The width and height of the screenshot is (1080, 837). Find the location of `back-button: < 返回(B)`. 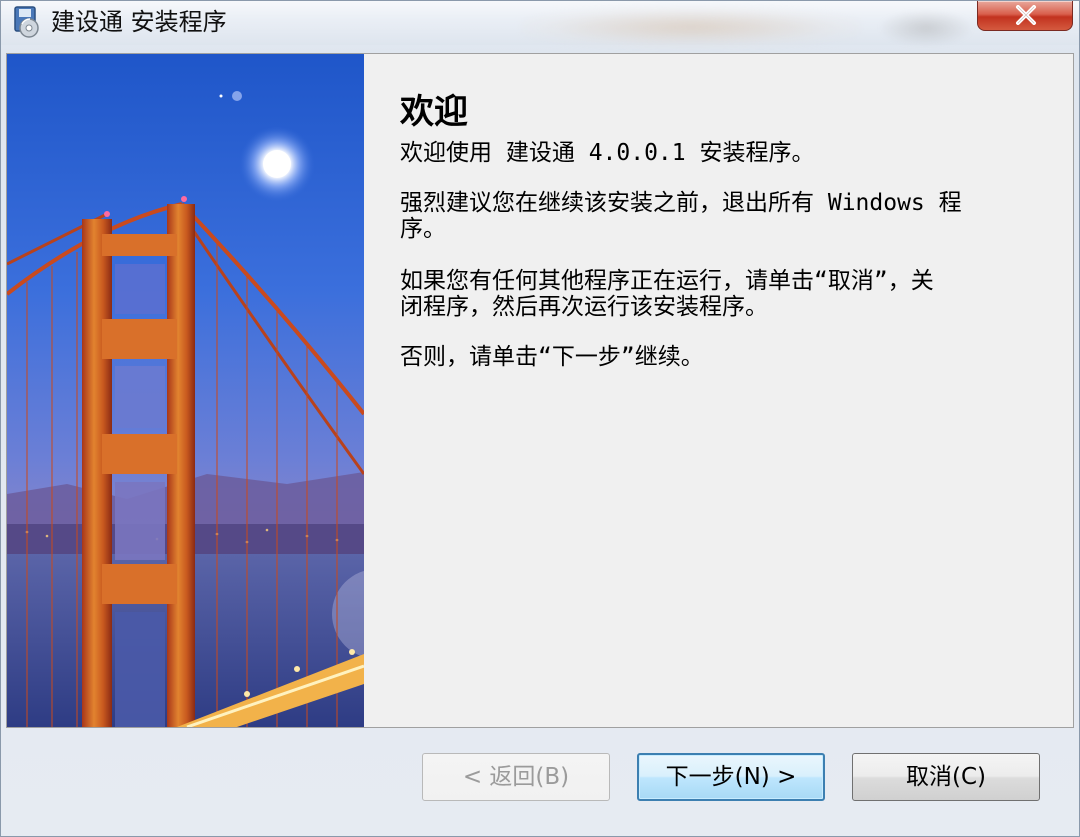

back-button: < 返回(B) is located at coordinates (516, 777).